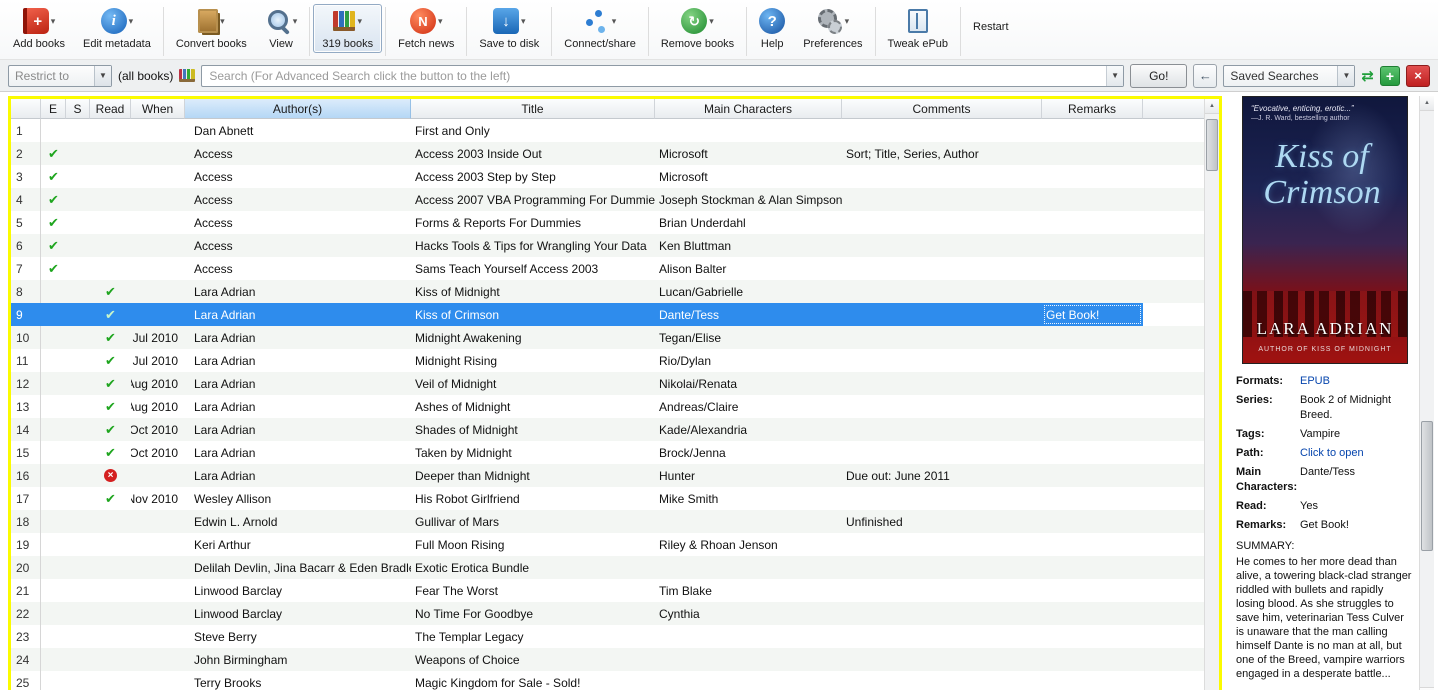  Describe the element at coordinates (187, 75) in the screenshot. I see `library-restriction-icon` at that location.